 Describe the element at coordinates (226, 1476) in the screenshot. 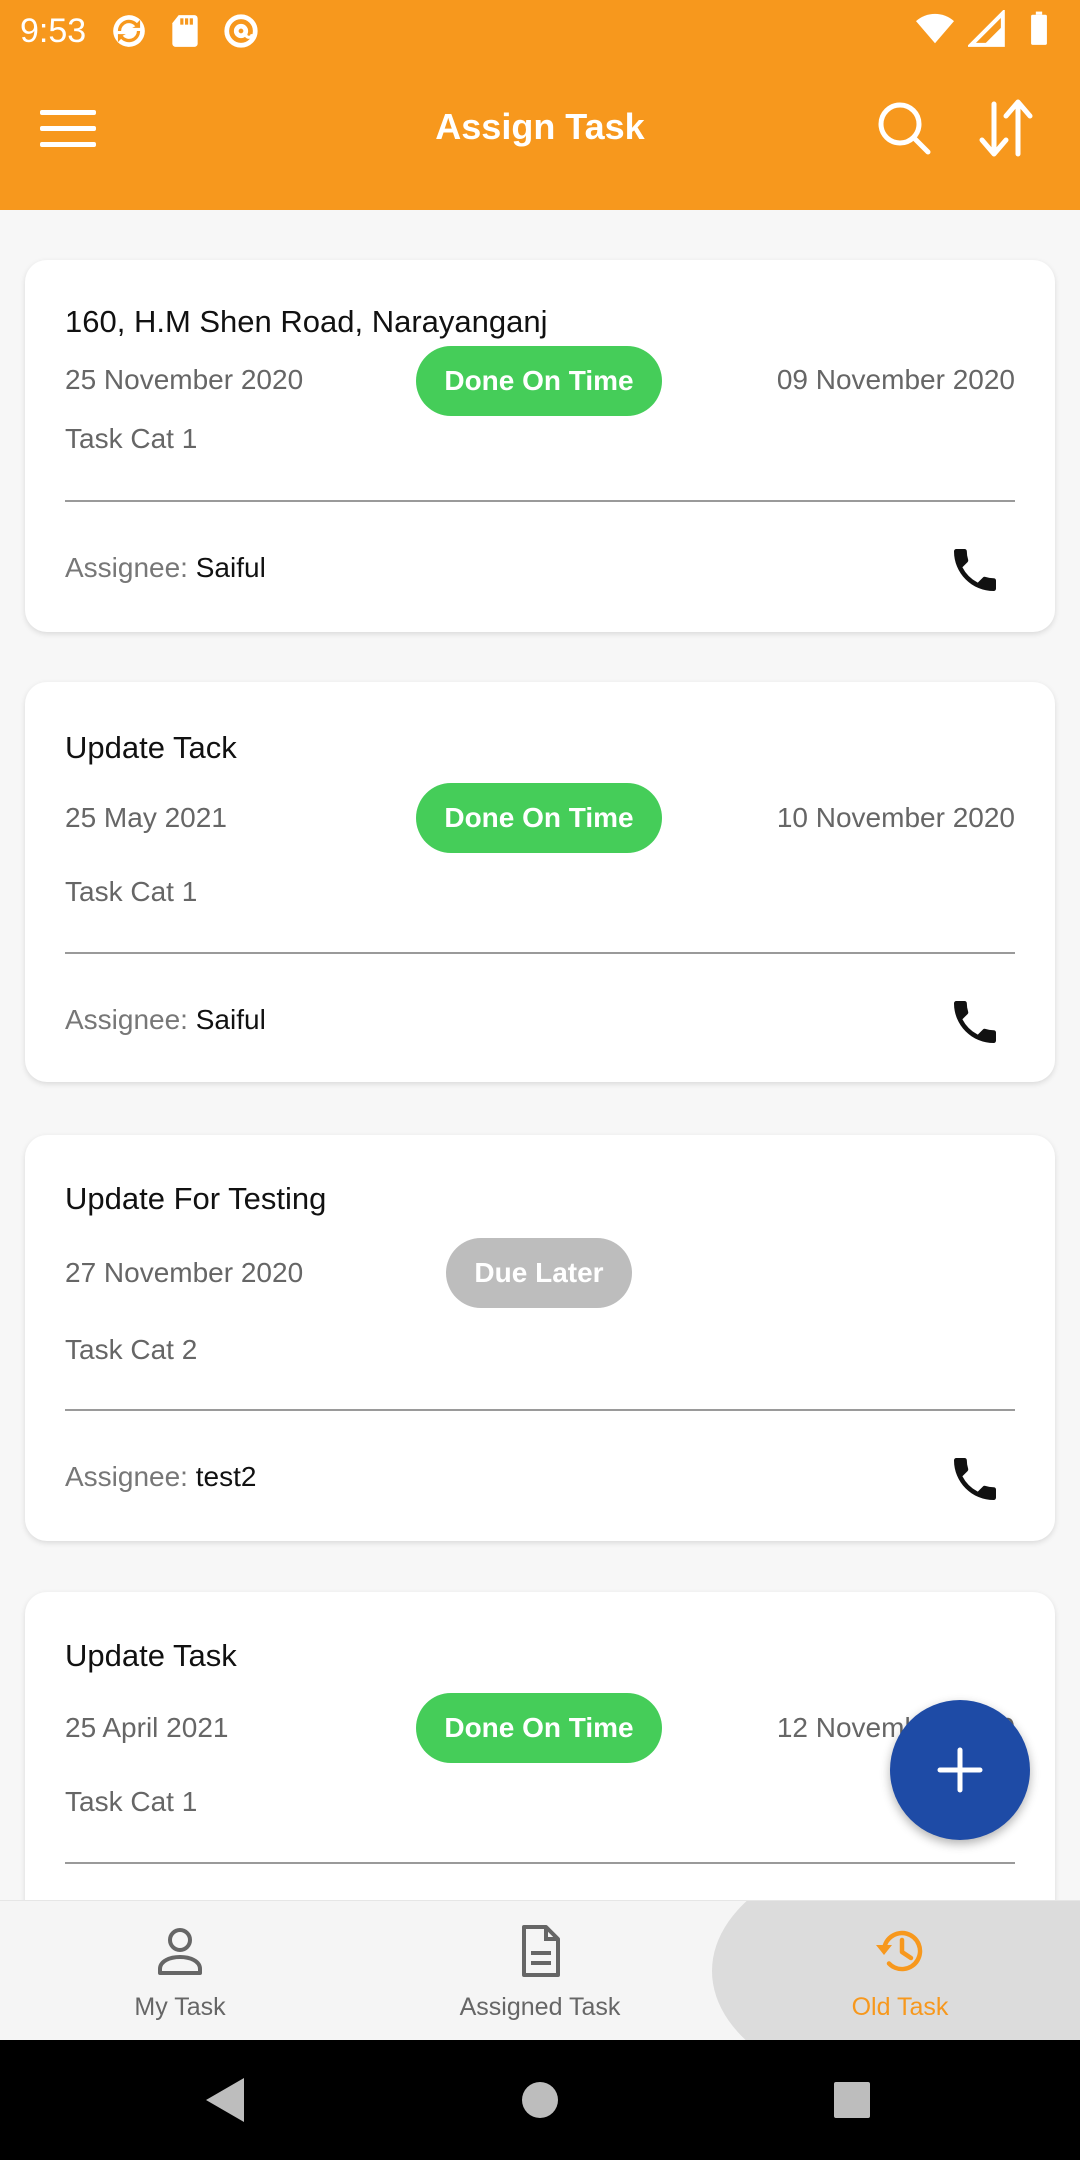

I see `assignee-name: test2` at that location.